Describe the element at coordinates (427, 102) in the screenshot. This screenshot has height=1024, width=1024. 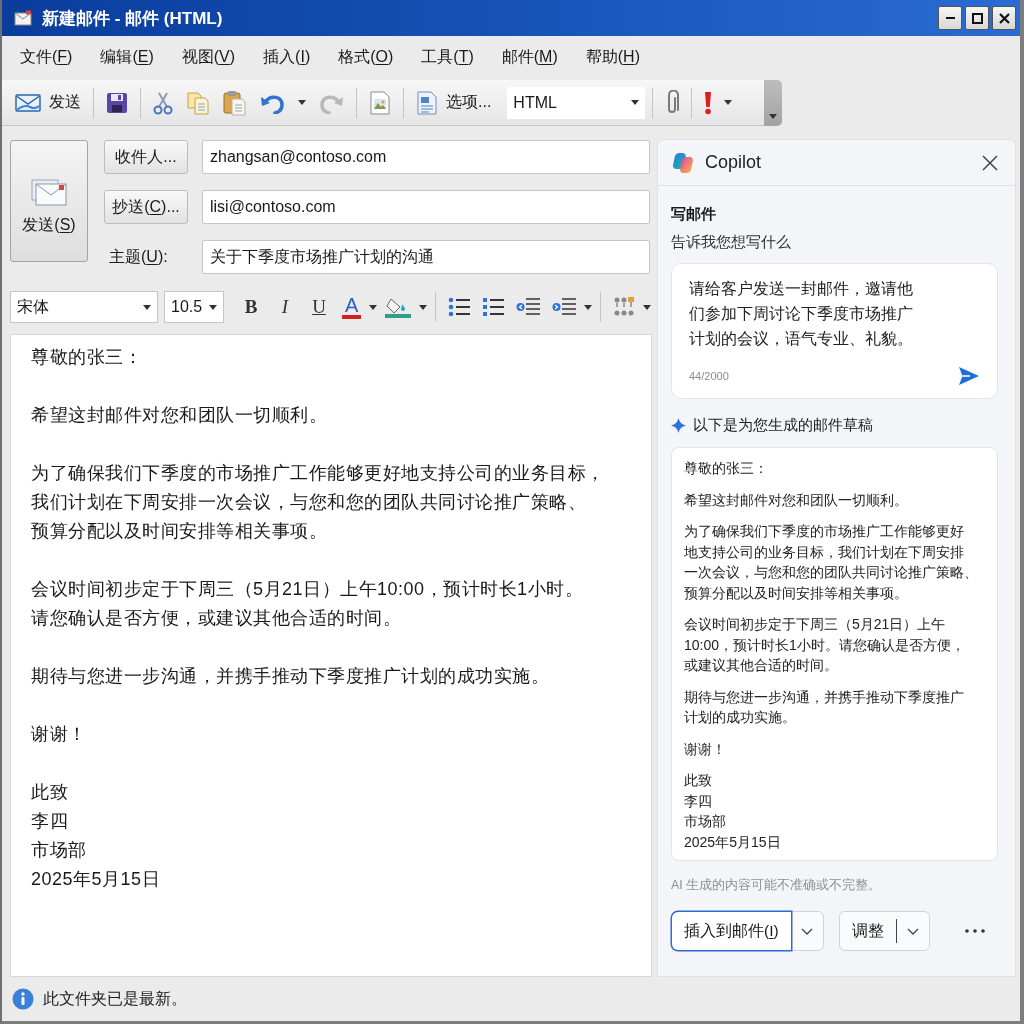
I see `document-icon` at that location.